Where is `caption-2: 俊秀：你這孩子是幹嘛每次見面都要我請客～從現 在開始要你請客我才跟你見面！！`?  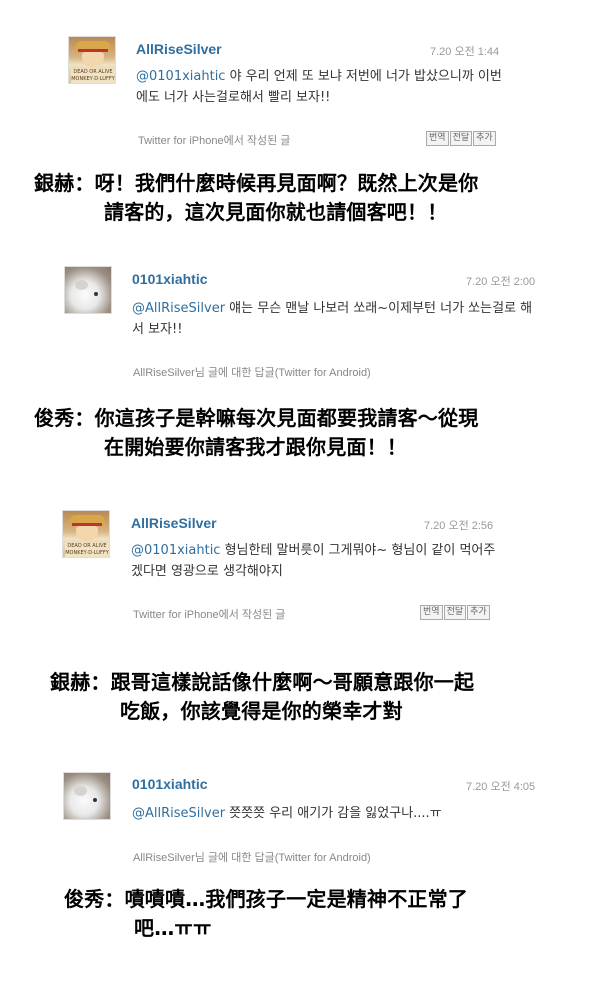
caption-2: 俊秀：你這孩子是幹嘛每次見面都要我請客～從現 在開始要你請客我才跟你見面！！ is located at coordinates (256, 433).